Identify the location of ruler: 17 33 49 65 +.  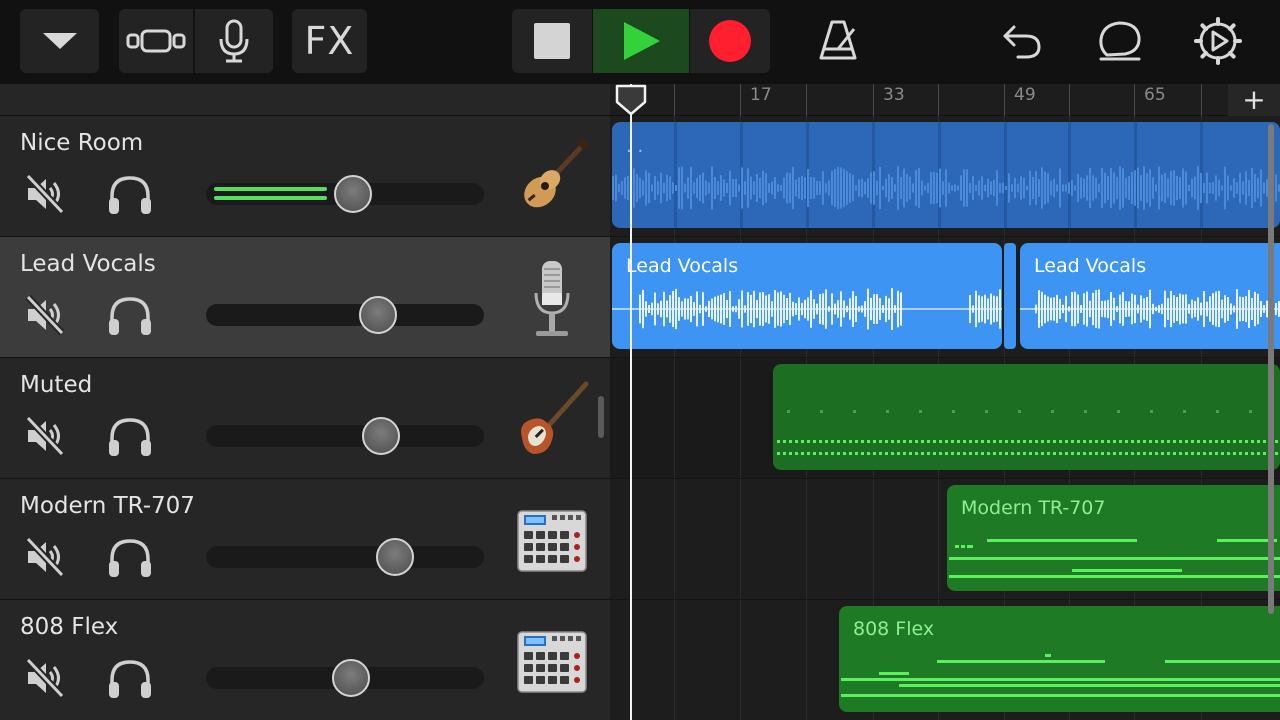
(945, 100).